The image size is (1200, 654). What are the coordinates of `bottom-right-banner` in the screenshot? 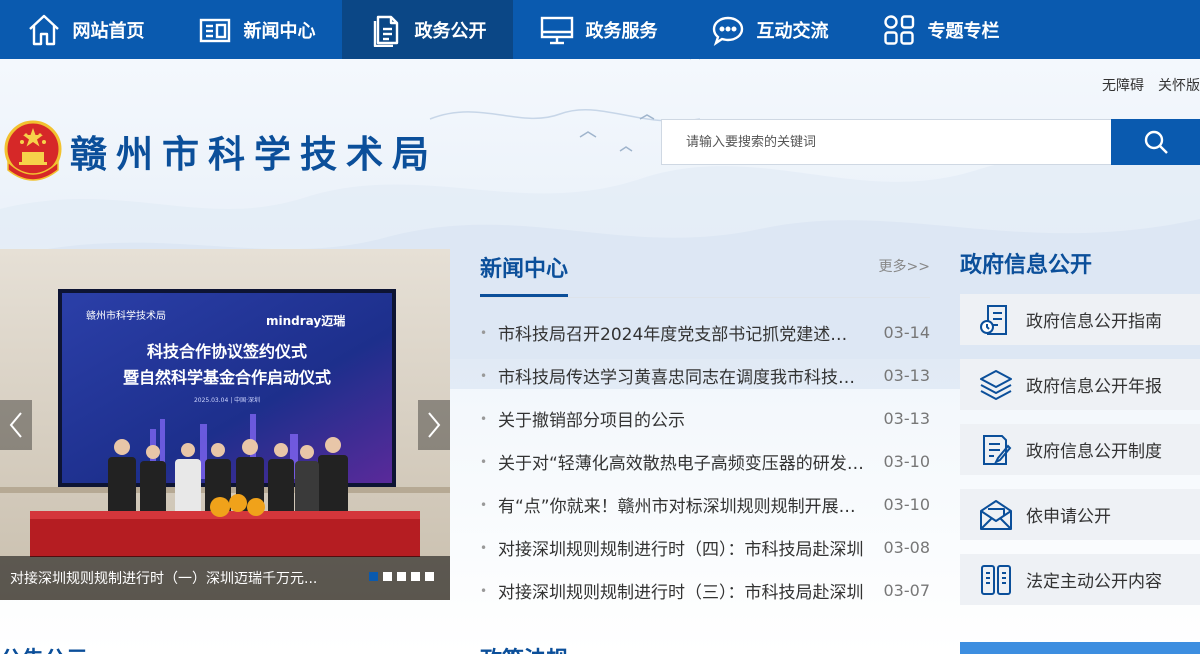 It's located at (1080, 648).